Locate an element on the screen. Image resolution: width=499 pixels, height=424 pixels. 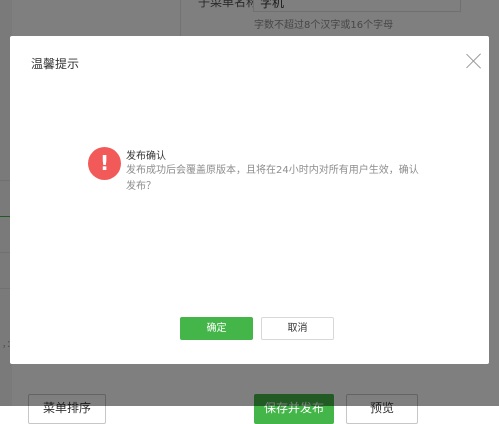
cancel-button: 取消 is located at coordinates (297, 328).